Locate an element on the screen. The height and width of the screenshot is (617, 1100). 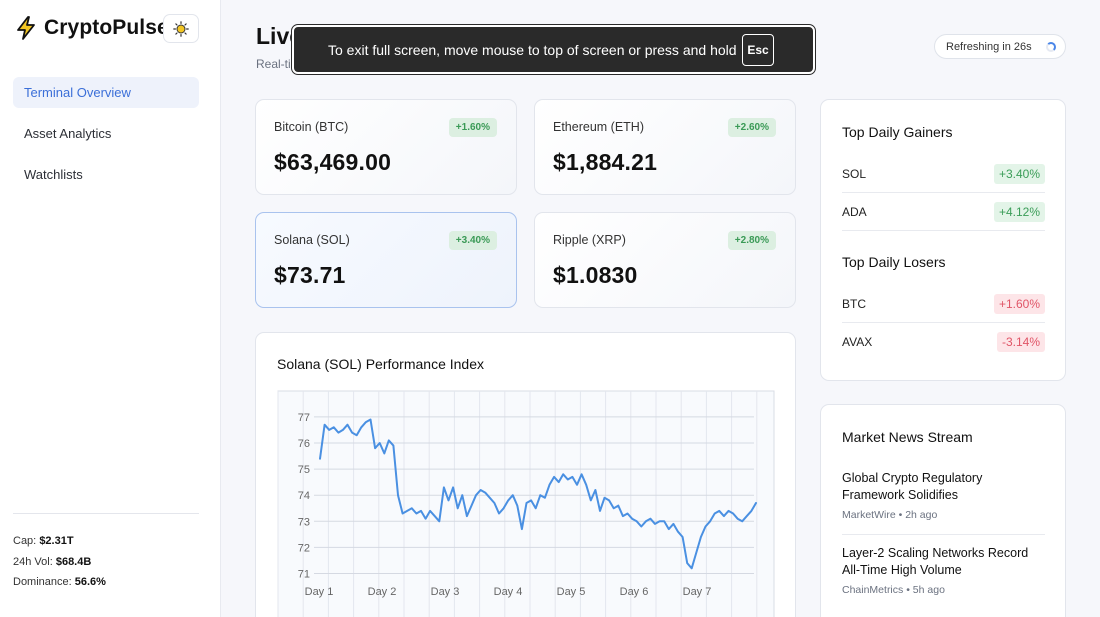
y-tick-label: 71 is located at coordinates (304, 575).